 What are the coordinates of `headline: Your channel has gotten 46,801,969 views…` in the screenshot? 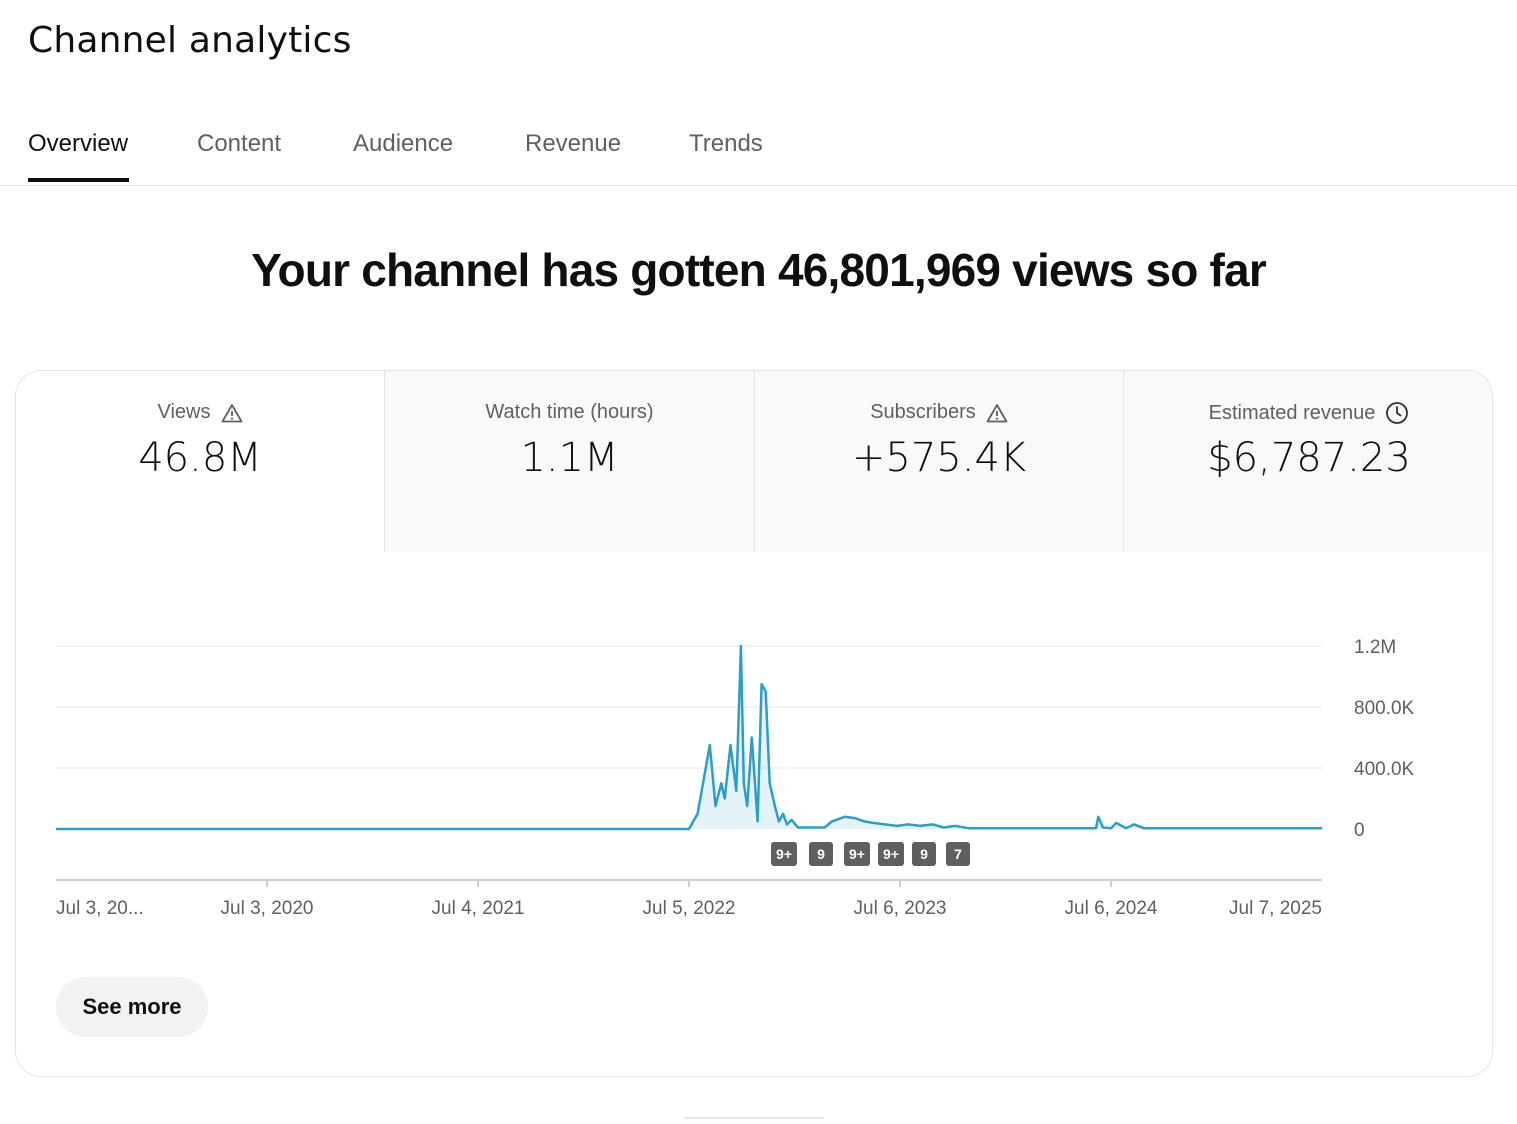 It's located at (759, 270).